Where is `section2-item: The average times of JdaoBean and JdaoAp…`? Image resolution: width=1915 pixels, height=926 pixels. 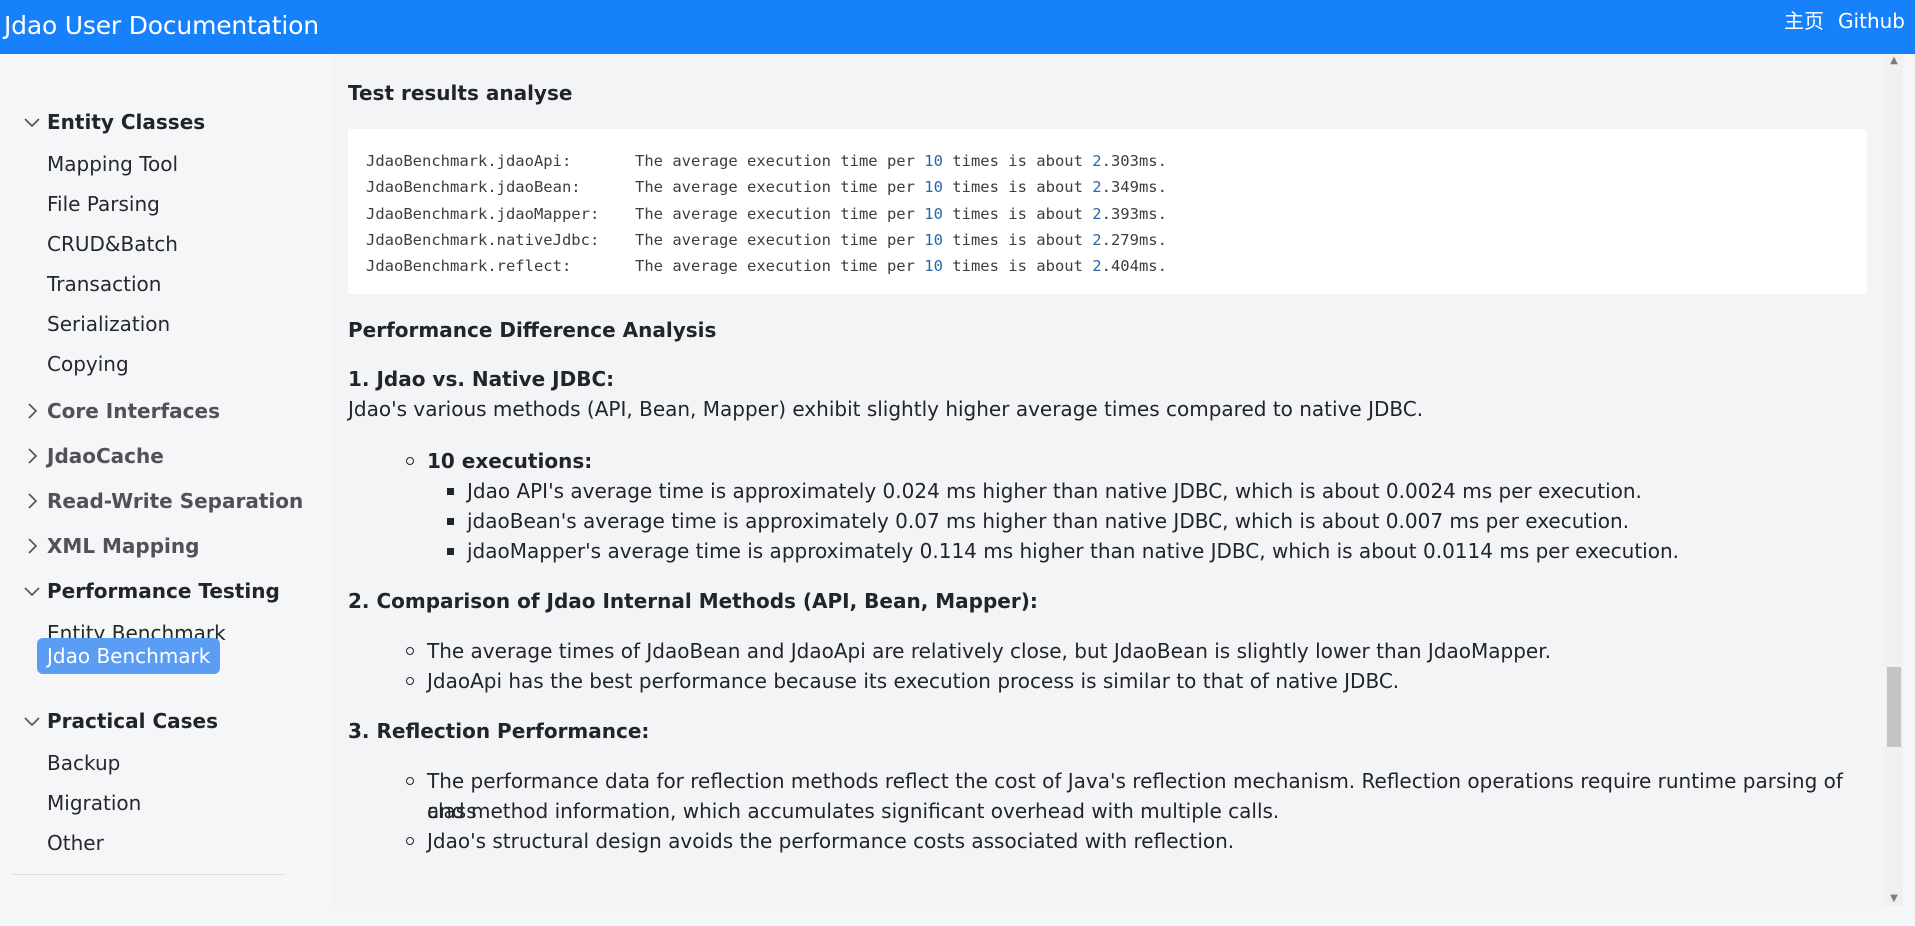 section2-item: The average times of JdaoBean and JdaoAp… is located at coordinates (989, 651).